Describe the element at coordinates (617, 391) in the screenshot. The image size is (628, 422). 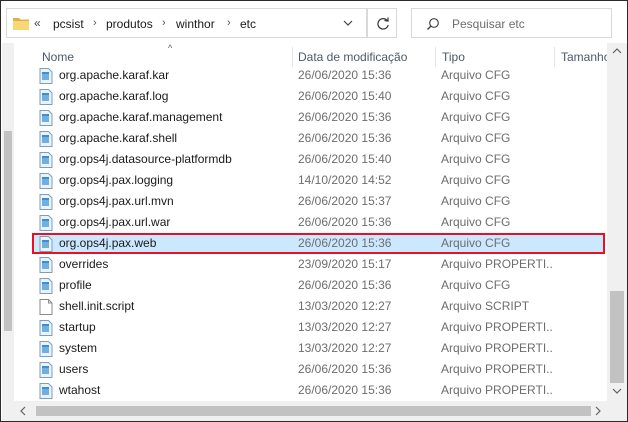
I see `scroll-down-icon` at that location.